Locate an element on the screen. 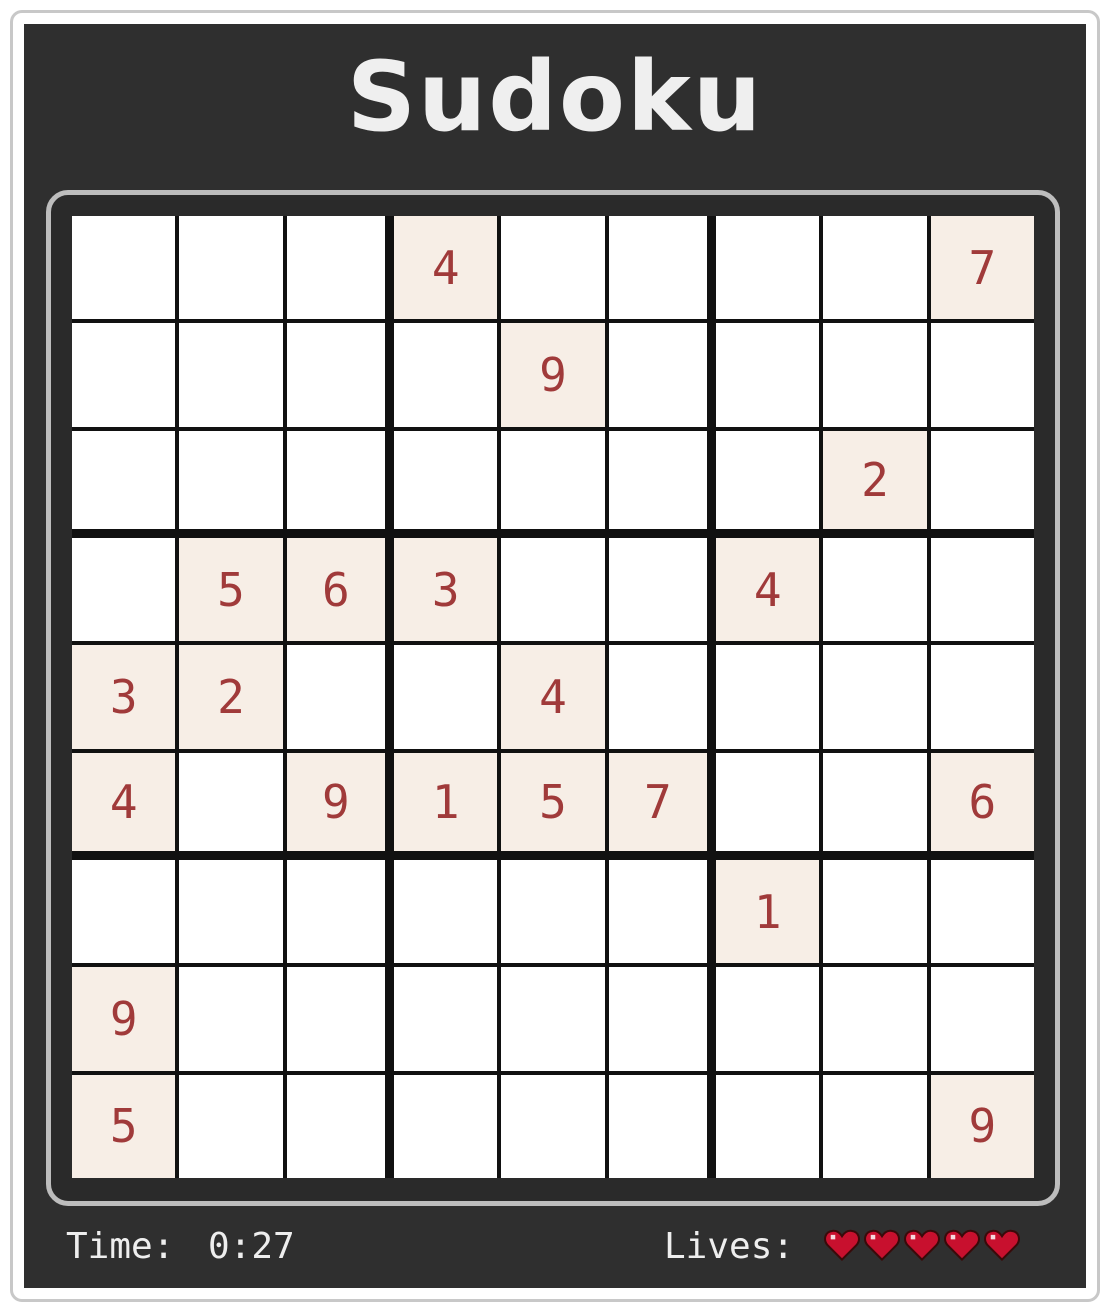 This screenshot has height=1312, width=1110. time-label: Time: is located at coordinates (120, 1246).